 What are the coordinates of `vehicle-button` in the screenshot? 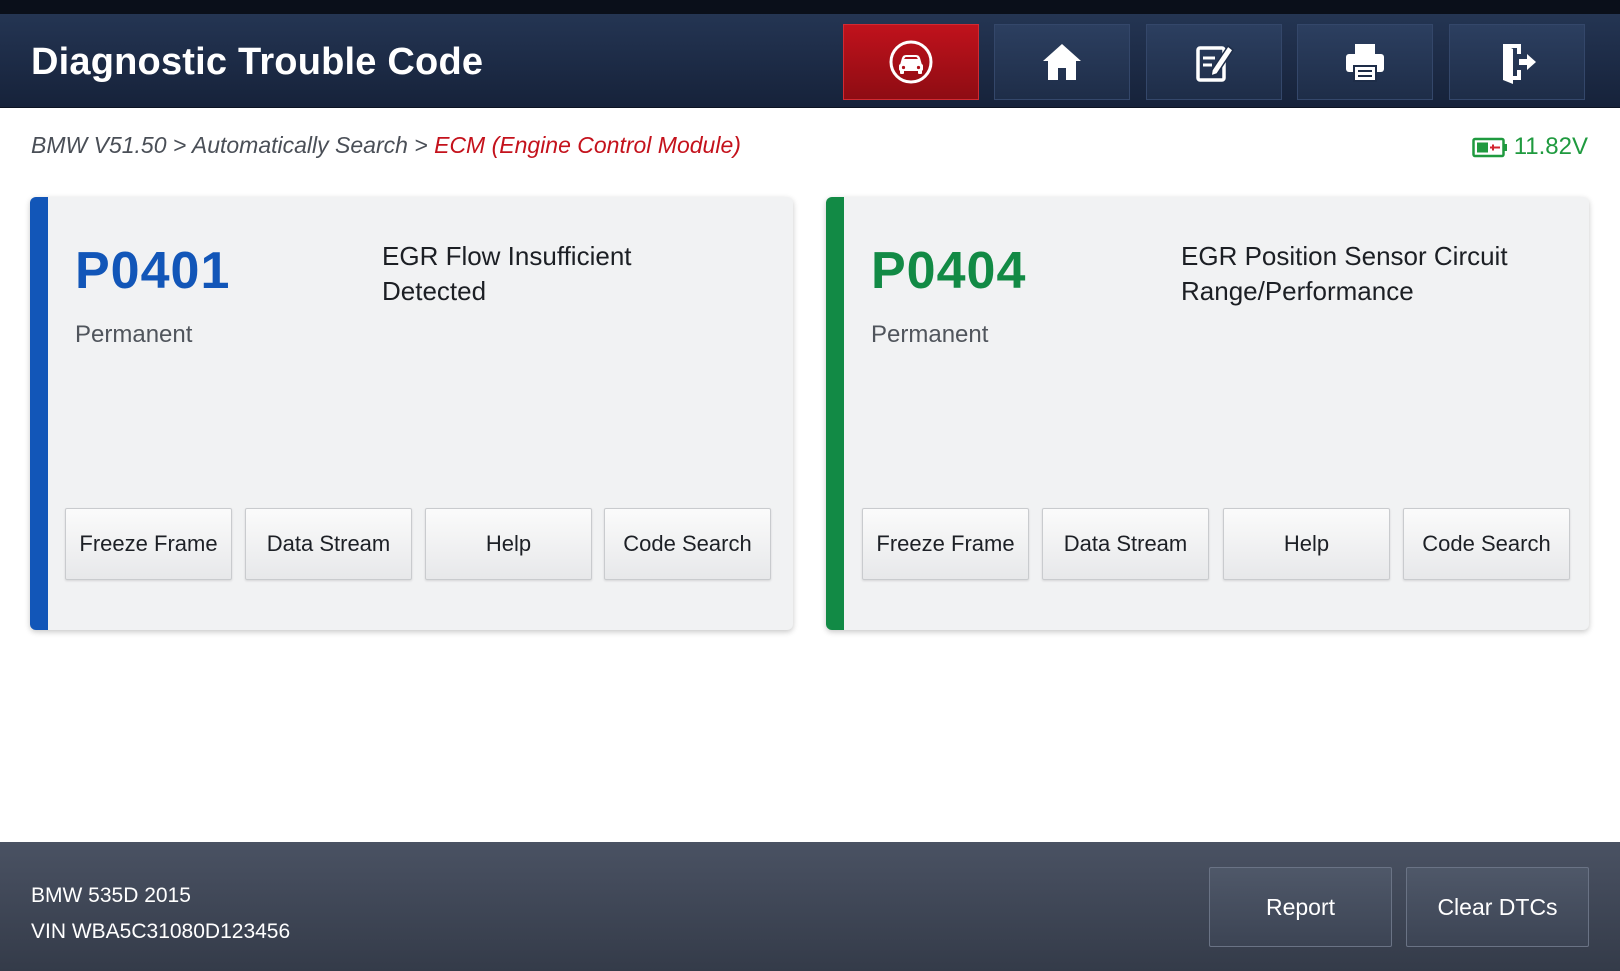 It's located at (911, 62).